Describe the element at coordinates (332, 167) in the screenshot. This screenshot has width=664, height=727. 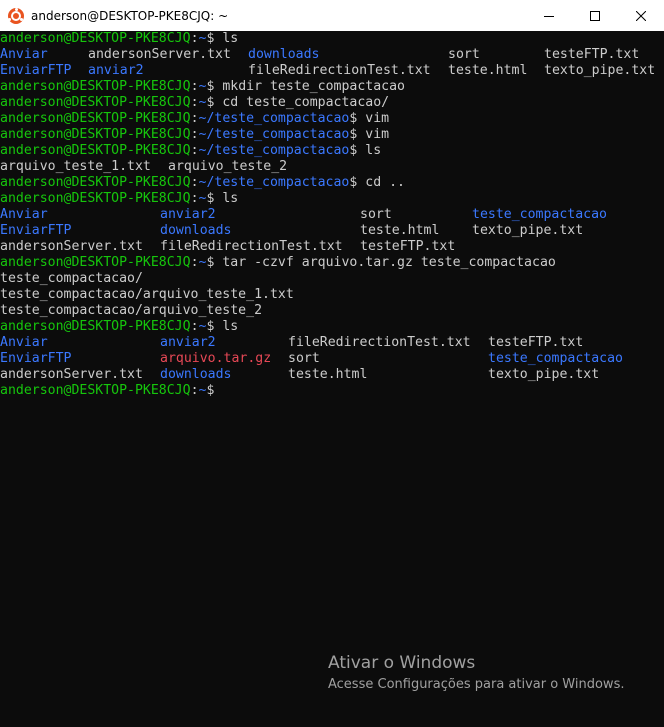
I see `output-line: arquivo_teste_1.txt arquivo_teste_2` at that location.